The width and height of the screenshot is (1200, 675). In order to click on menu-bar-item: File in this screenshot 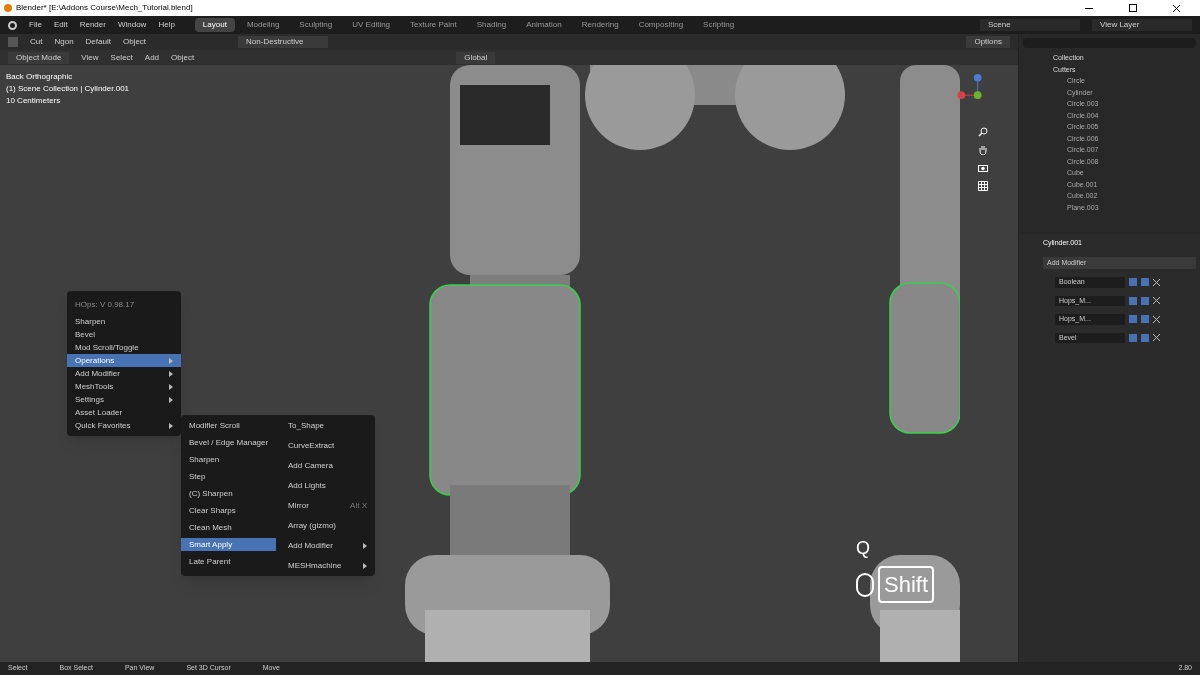, I will do `click(35, 25)`.